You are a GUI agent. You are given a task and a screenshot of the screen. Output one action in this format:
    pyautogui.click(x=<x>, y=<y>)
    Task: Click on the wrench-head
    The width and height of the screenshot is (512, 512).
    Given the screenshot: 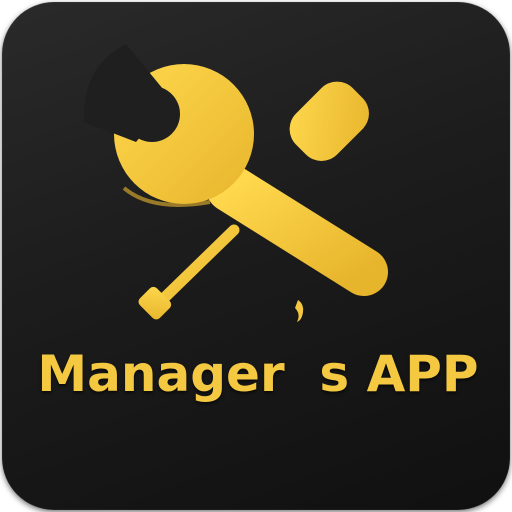 What is the action you would take?
    pyautogui.click(x=168, y=125)
    